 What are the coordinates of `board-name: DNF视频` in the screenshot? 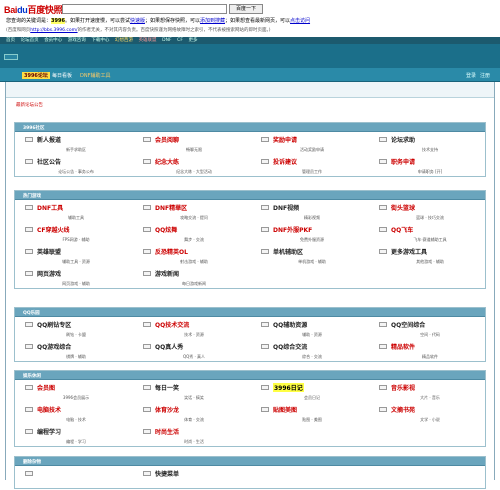 It's located at (286, 207).